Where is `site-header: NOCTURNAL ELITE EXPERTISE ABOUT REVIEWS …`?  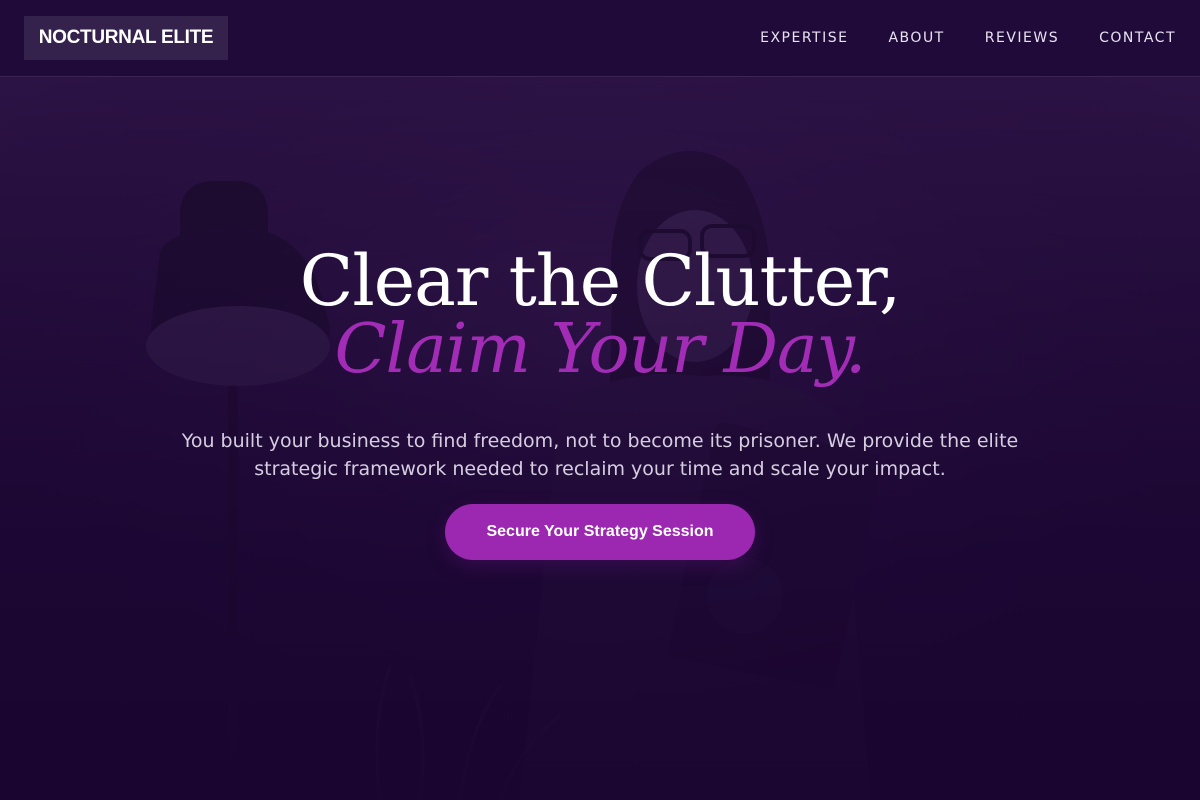 site-header: NOCTURNAL ELITE EXPERTISE ABOUT REVIEWS … is located at coordinates (600, 38).